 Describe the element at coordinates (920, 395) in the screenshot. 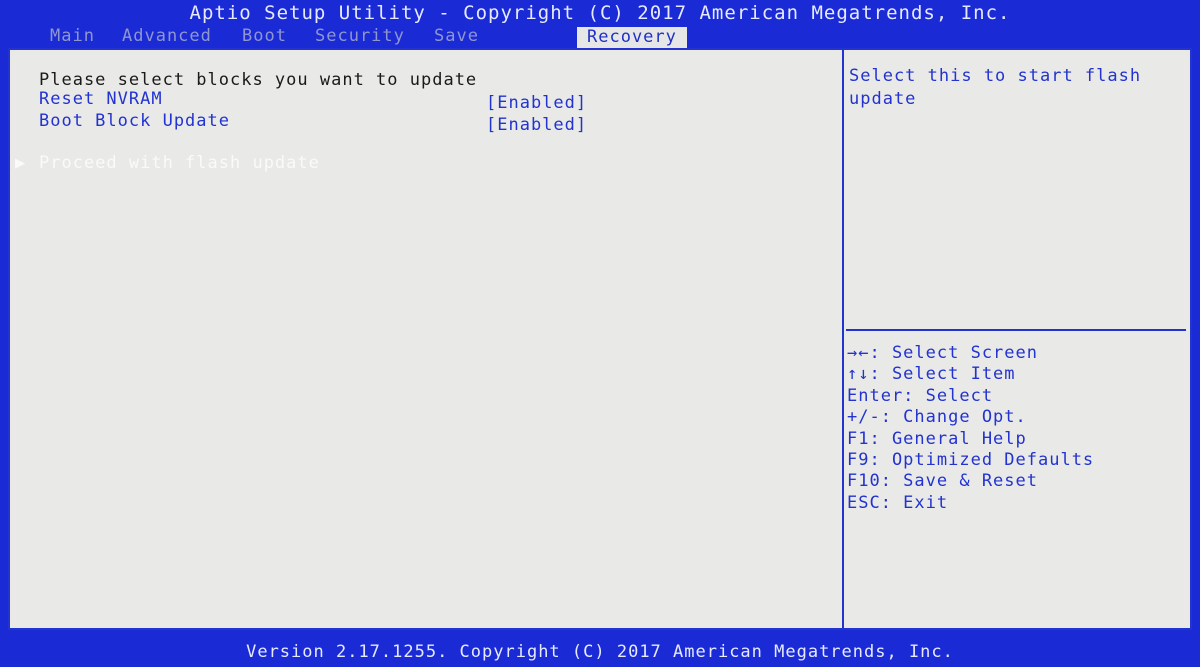

I see `key-enter-select: Enter: Select` at that location.